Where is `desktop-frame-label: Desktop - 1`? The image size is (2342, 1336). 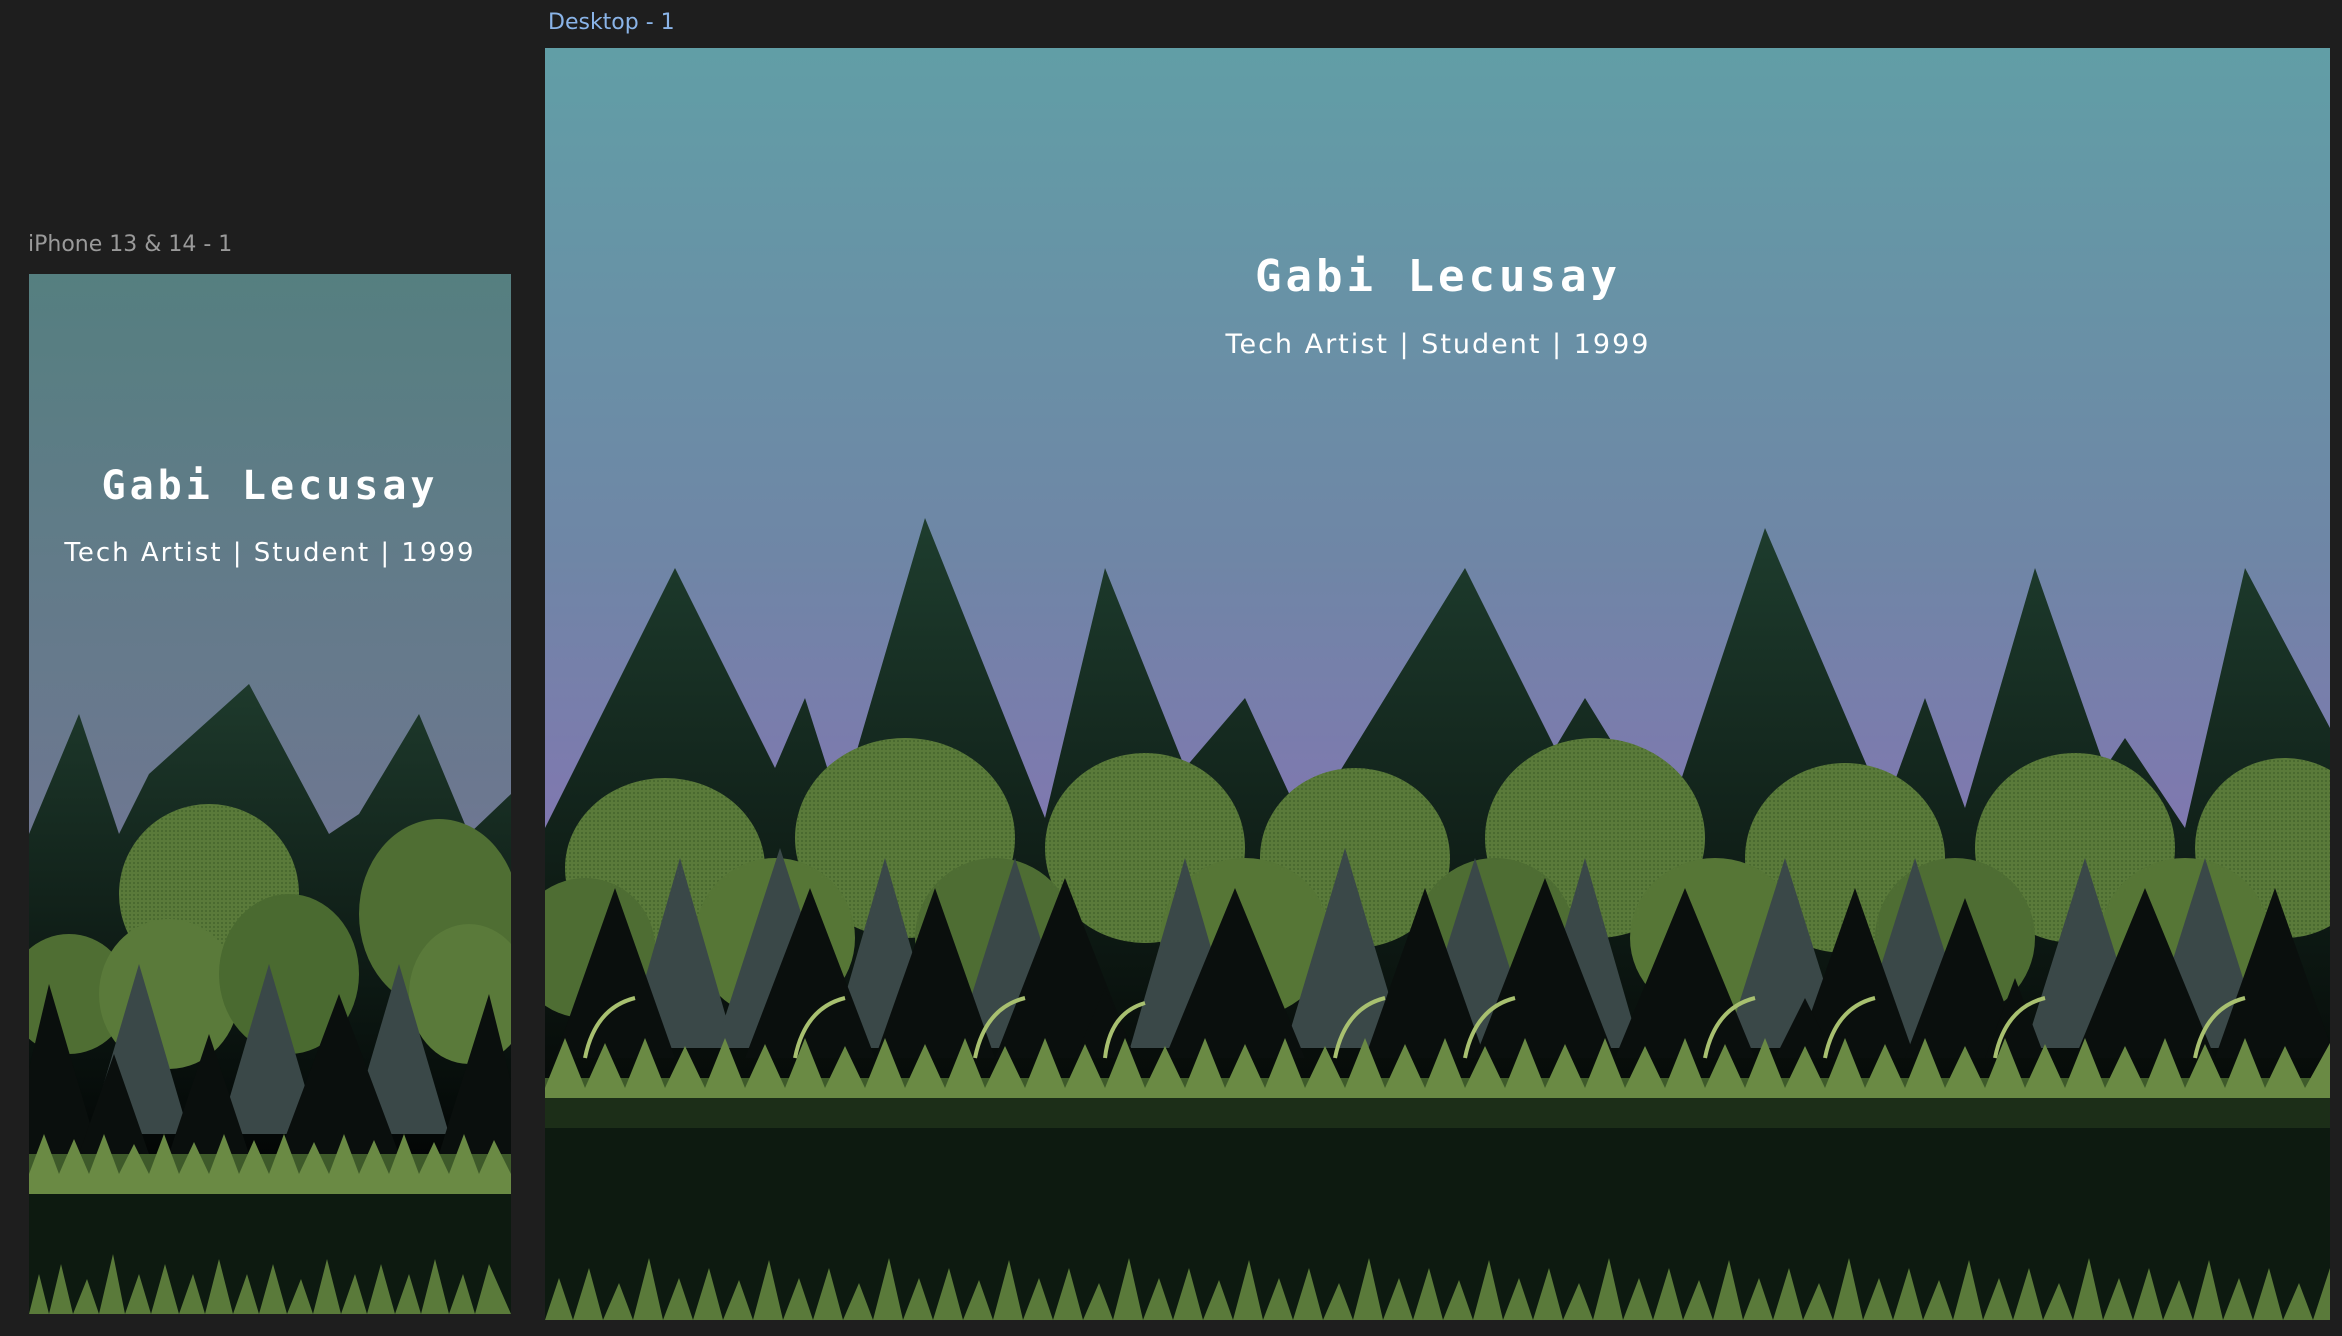
desktop-frame-label: Desktop - 1 is located at coordinates (611, 22).